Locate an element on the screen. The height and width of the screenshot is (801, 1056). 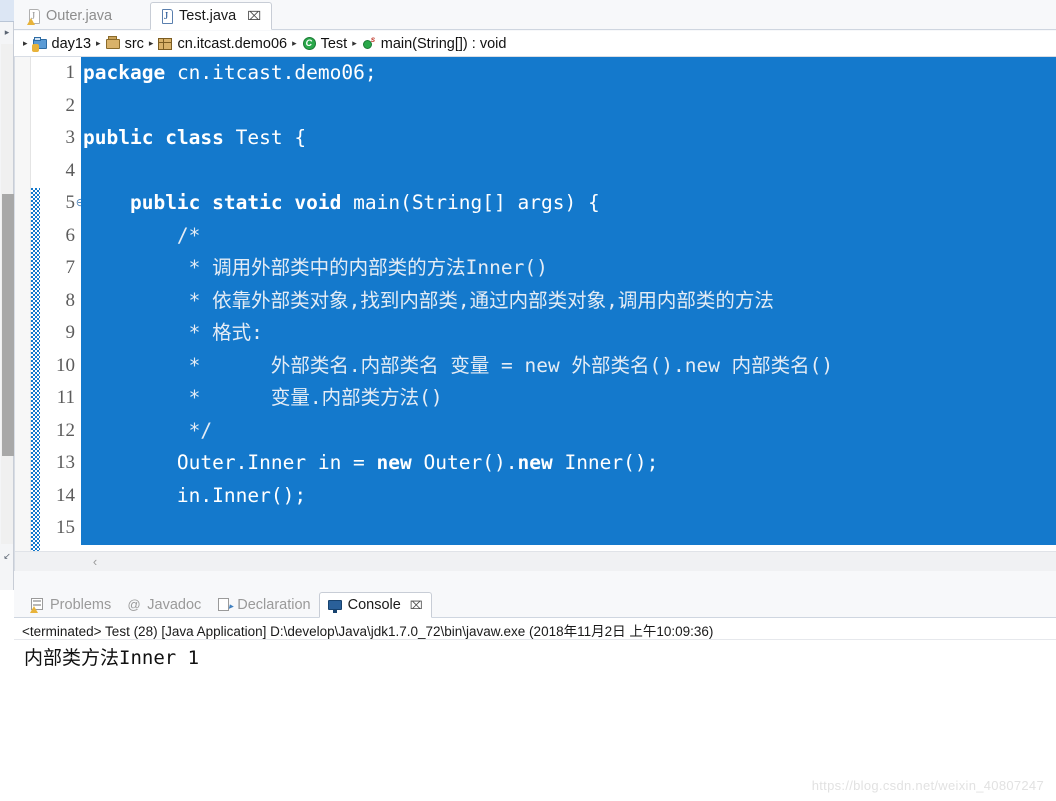
line-number: 9 is located at coordinates (70, 332).